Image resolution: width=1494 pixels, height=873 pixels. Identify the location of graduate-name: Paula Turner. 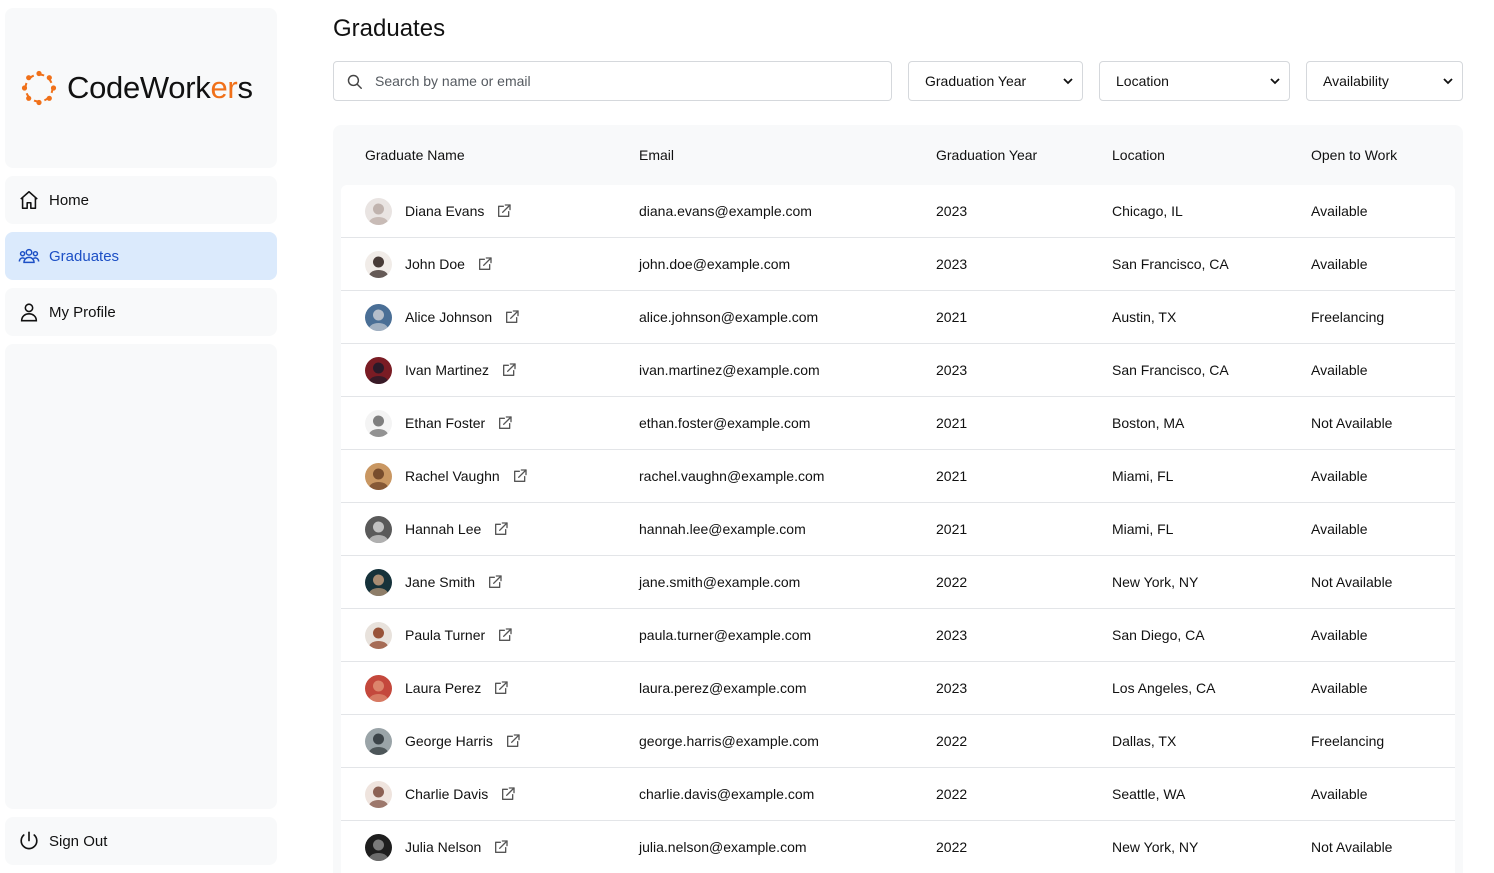
(445, 635).